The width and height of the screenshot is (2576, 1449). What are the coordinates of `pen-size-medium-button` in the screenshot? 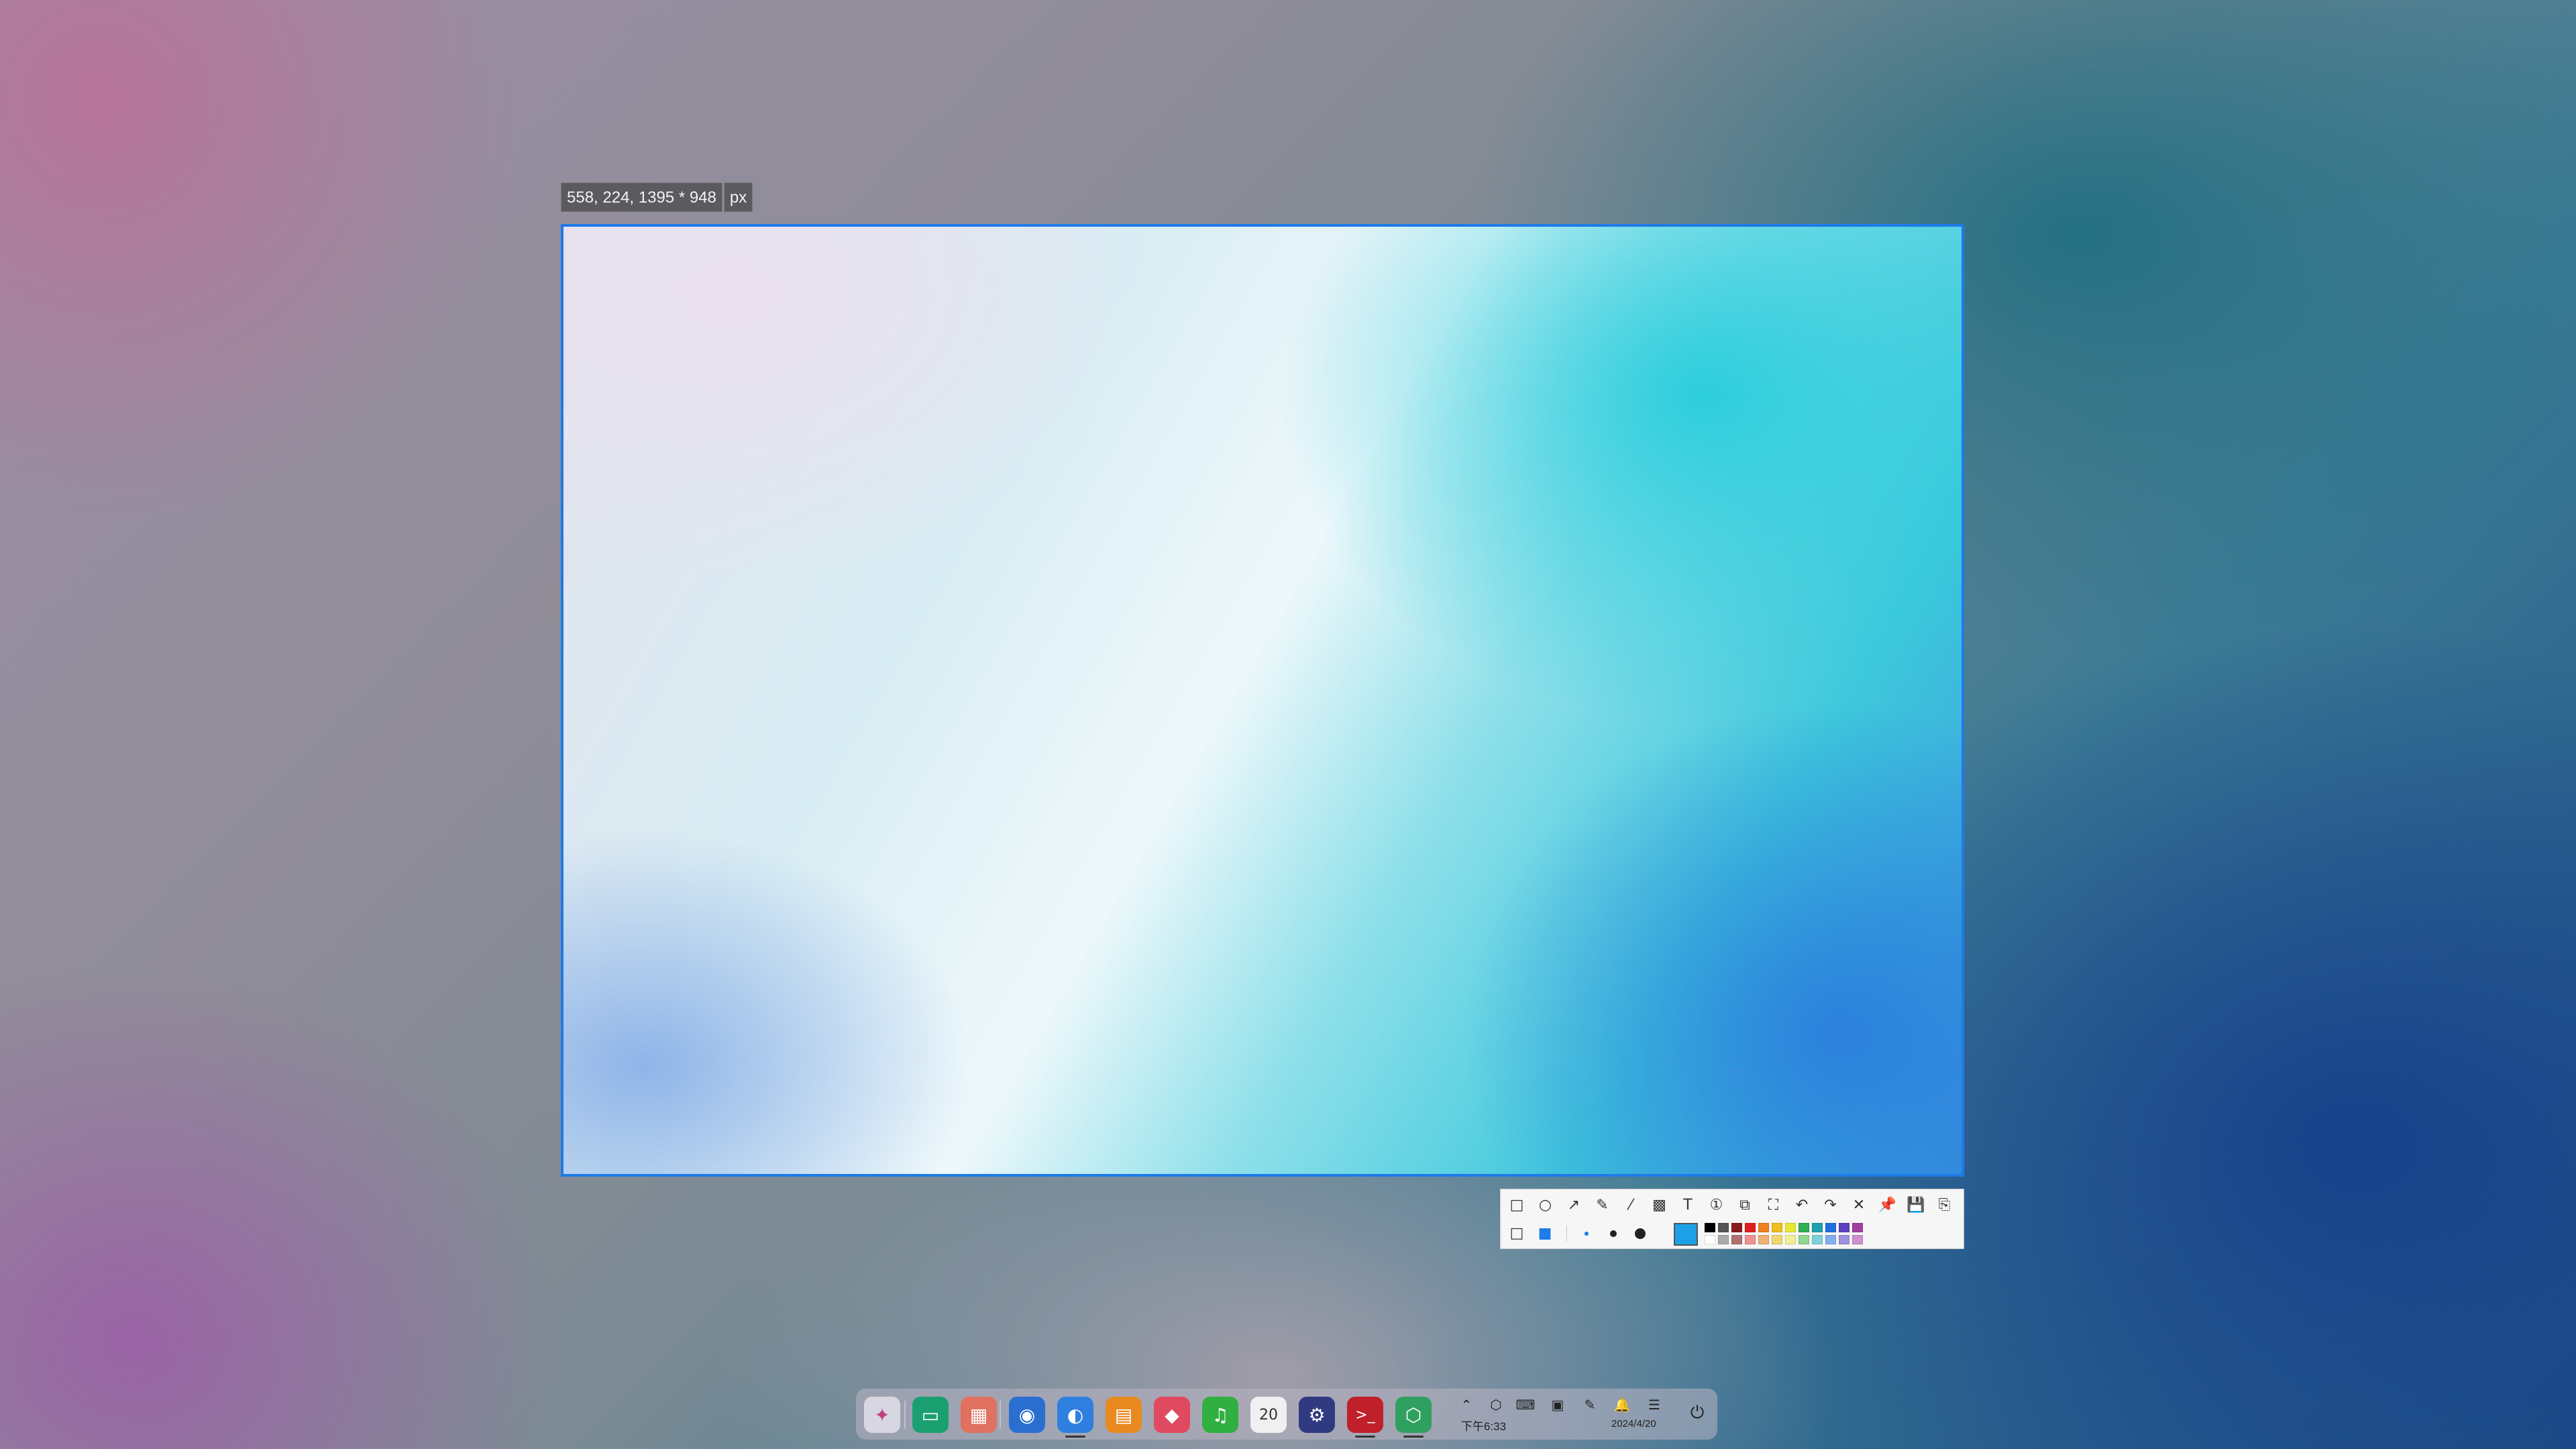 It's located at (1613, 1233).